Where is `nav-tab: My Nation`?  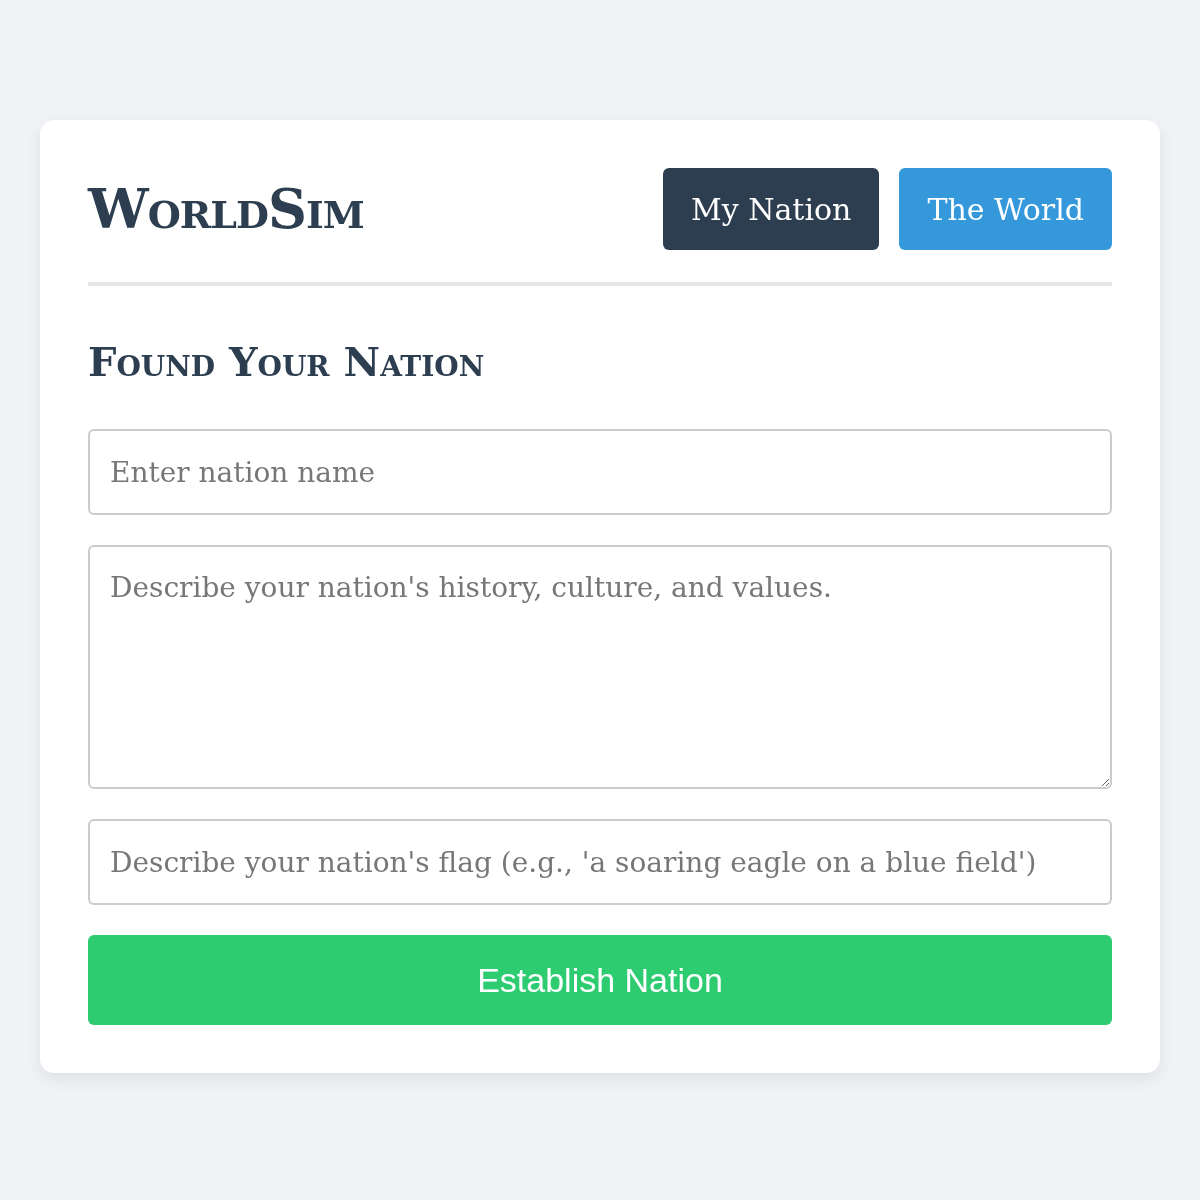
nav-tab: My Nation is located at coordinates (771, 209).